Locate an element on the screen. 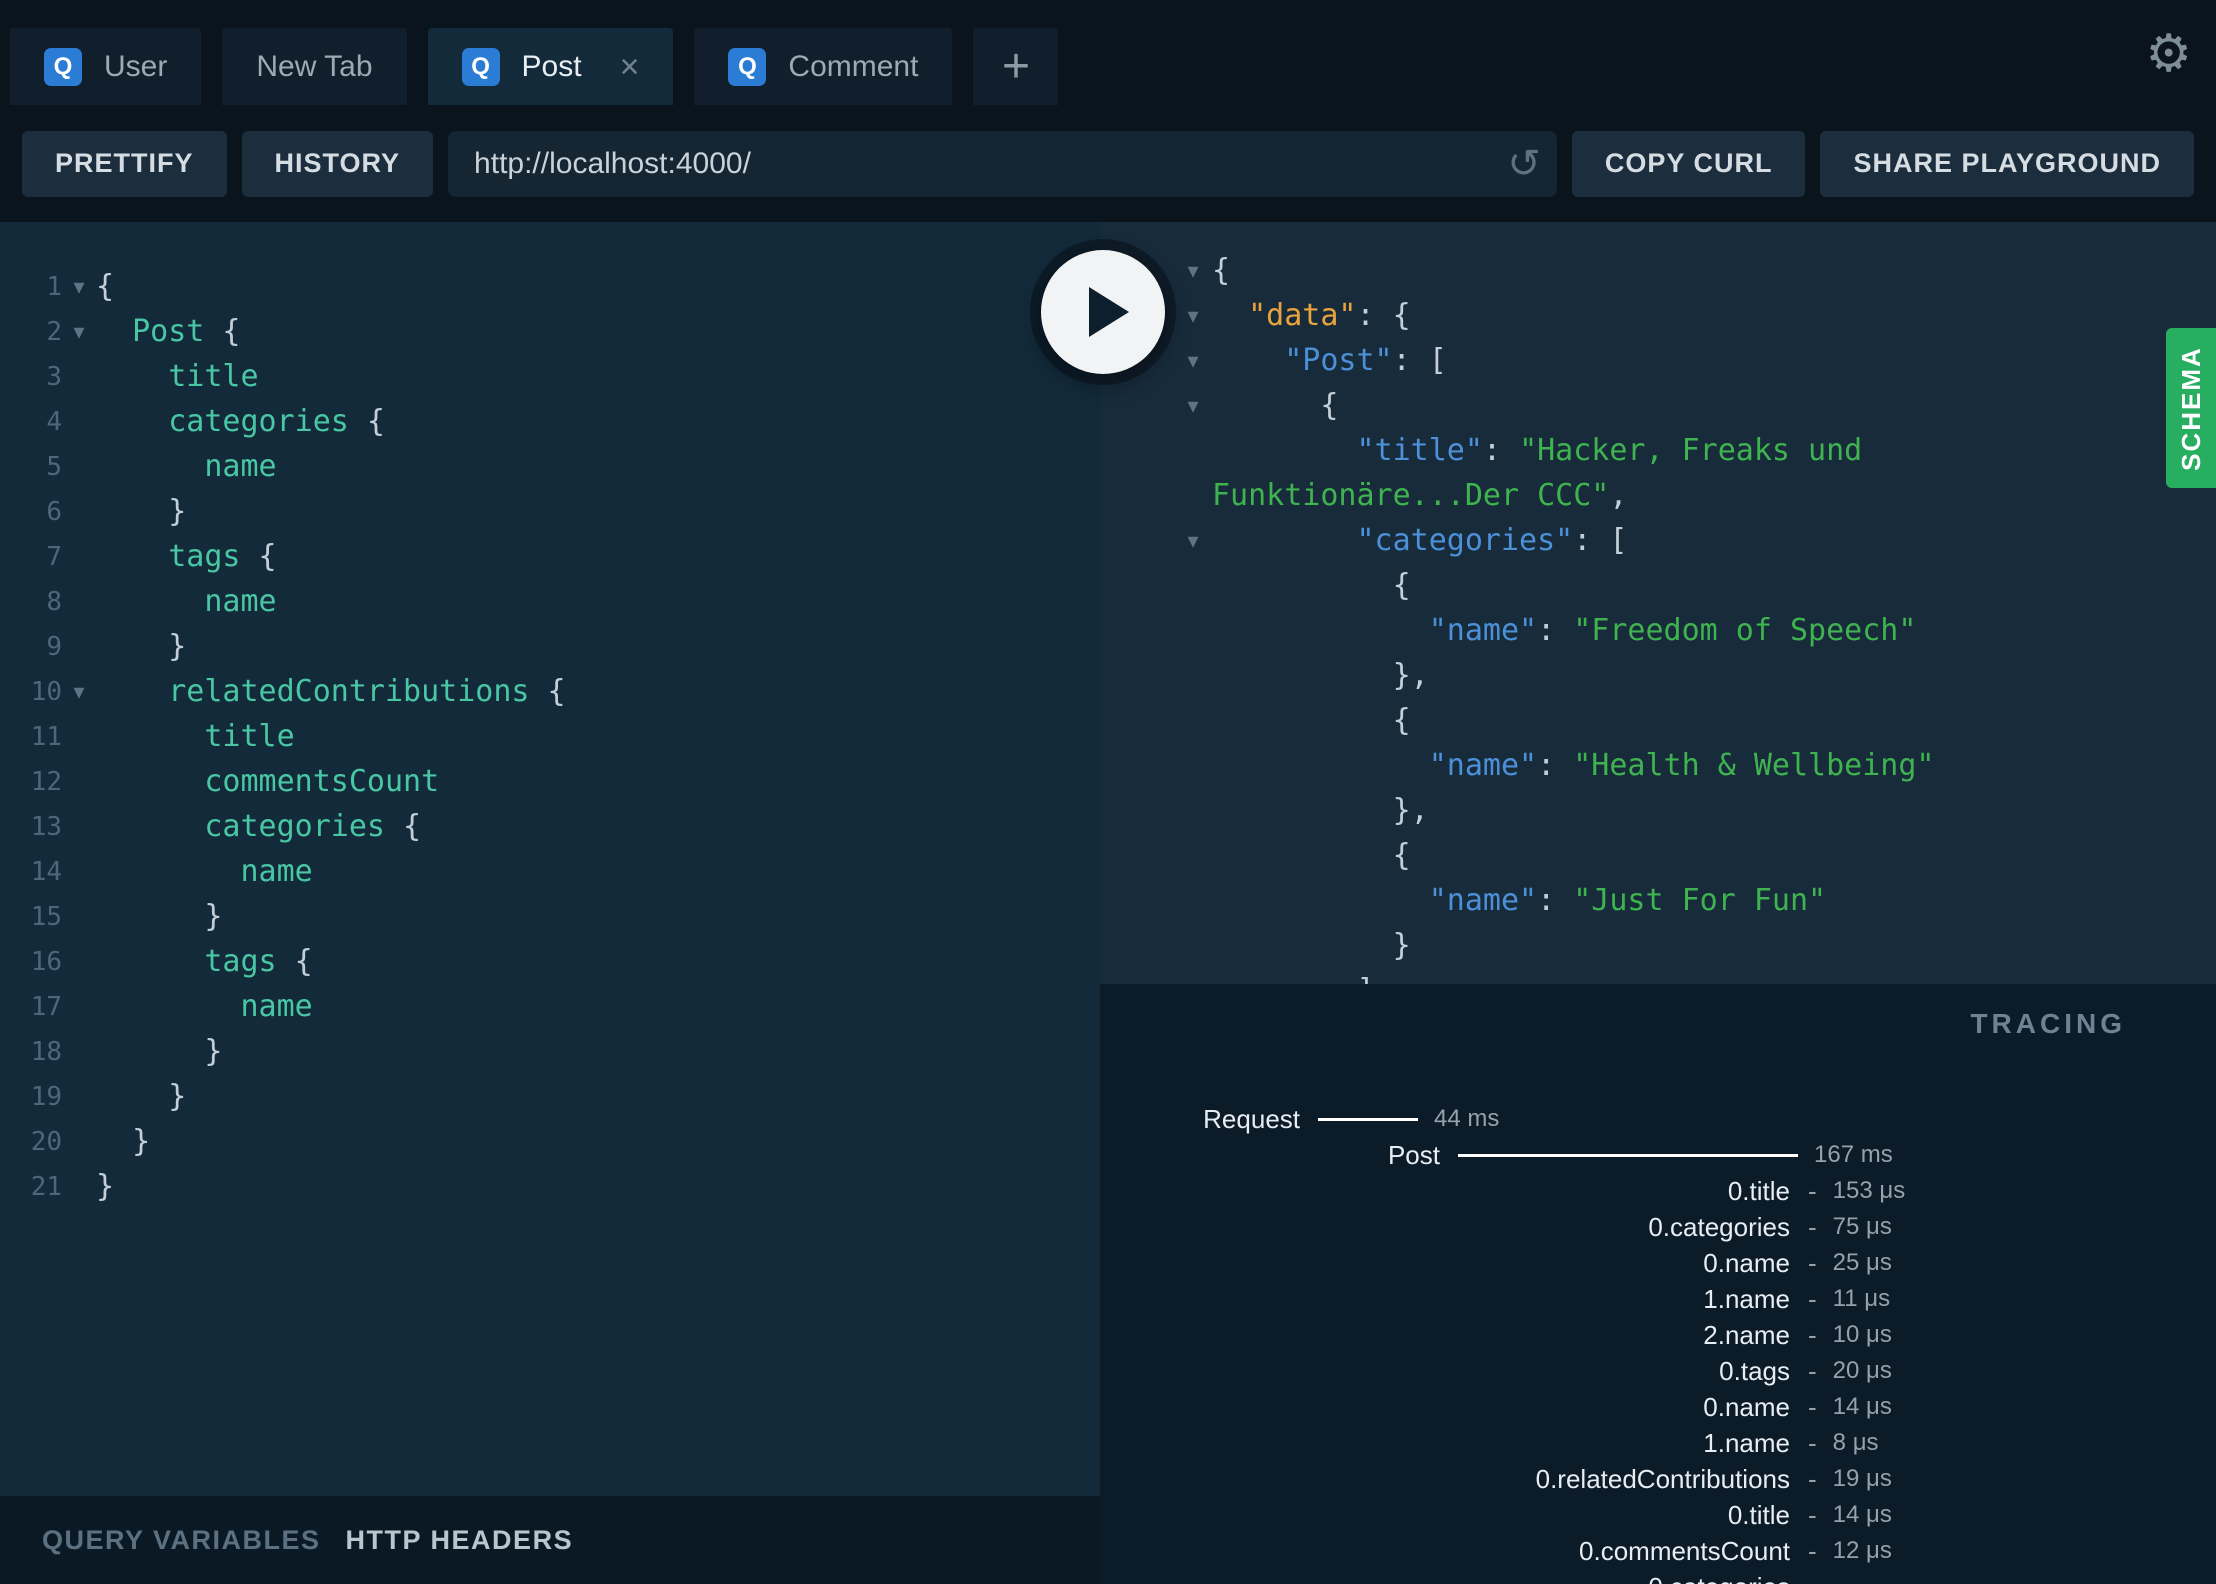  code-text: "name": "Health & Wellbeing" is located at coordinates (1573, 765).